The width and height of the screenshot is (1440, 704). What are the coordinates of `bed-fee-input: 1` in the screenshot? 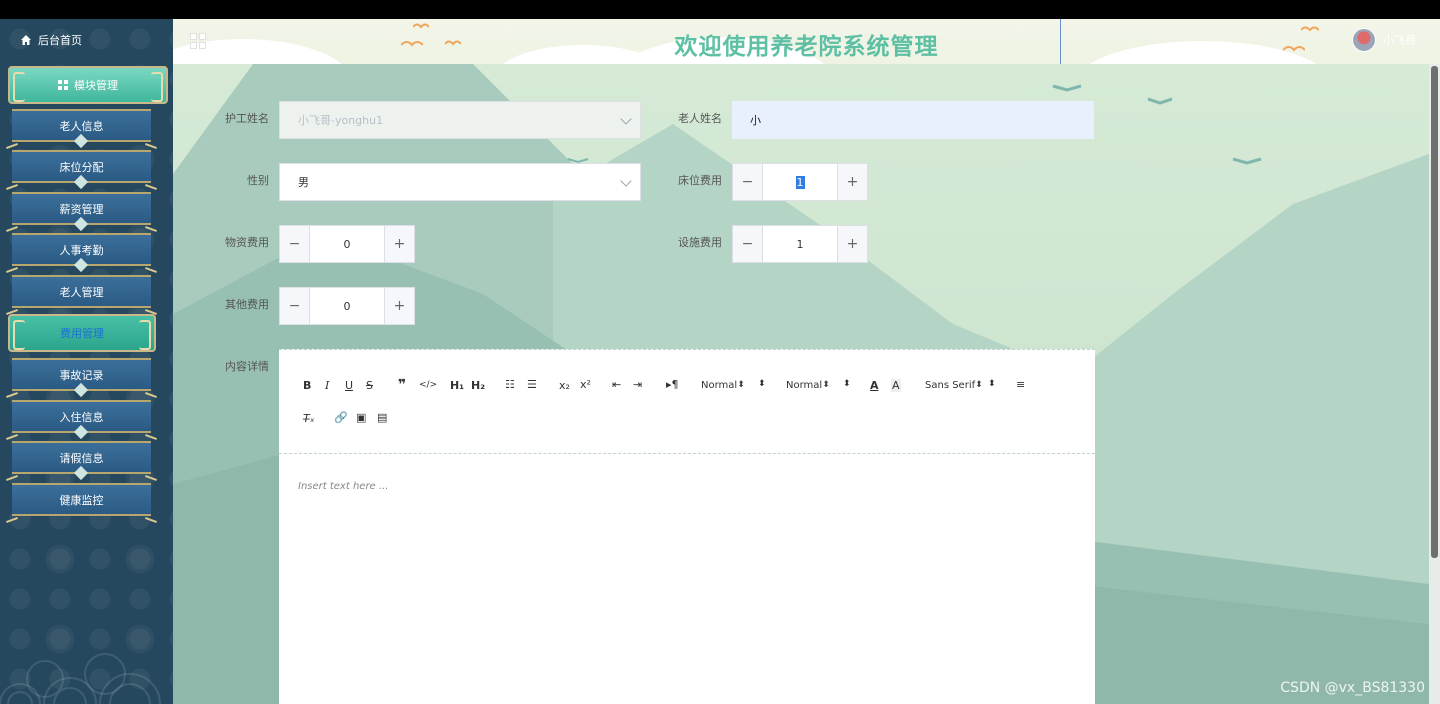 It's located at (800, 182).